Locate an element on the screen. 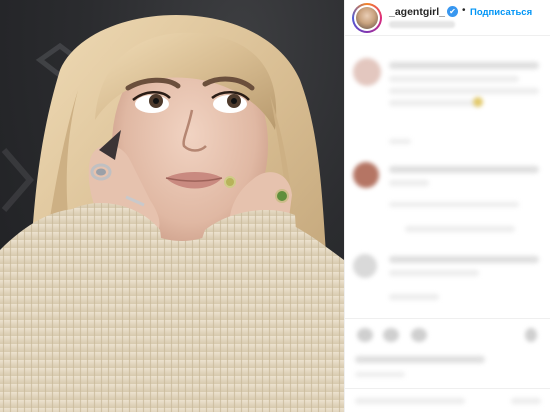 This screenshot has width=550, height=412. comment-icon is located at coordinates (391, 335).